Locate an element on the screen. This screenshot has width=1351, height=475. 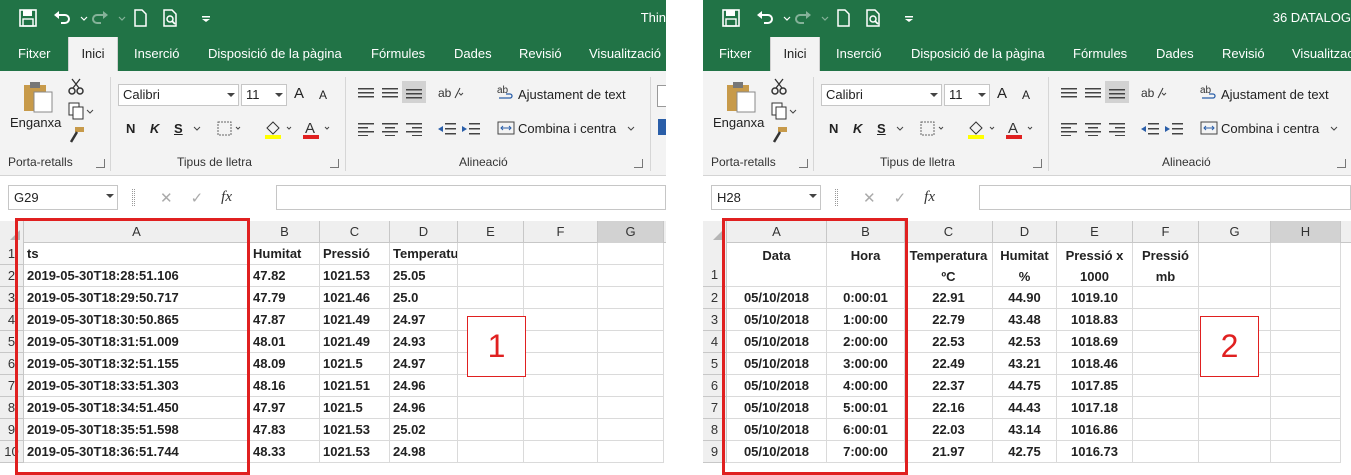
shrink-font-icon: A is located at coordinates (1026, 95).